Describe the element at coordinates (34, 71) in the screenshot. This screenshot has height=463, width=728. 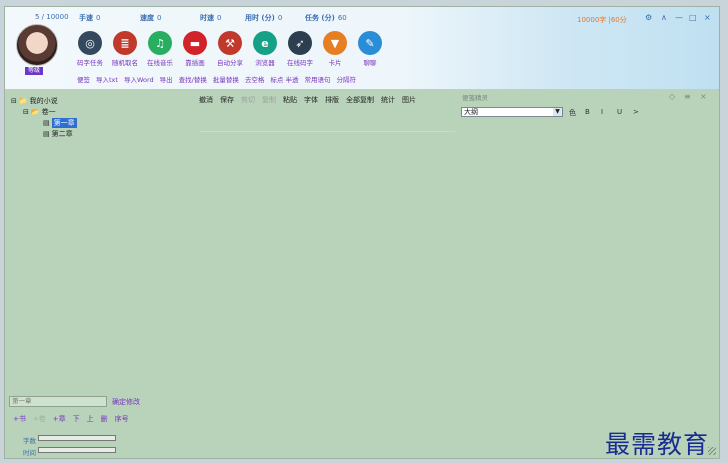
I see `level-badge: 等级` at that location.